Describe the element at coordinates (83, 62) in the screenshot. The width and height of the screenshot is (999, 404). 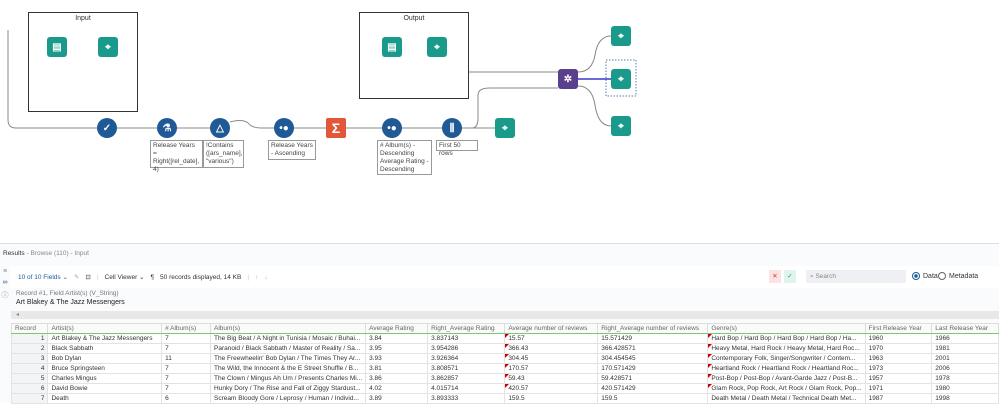
I see `input-container: Input` at that location.